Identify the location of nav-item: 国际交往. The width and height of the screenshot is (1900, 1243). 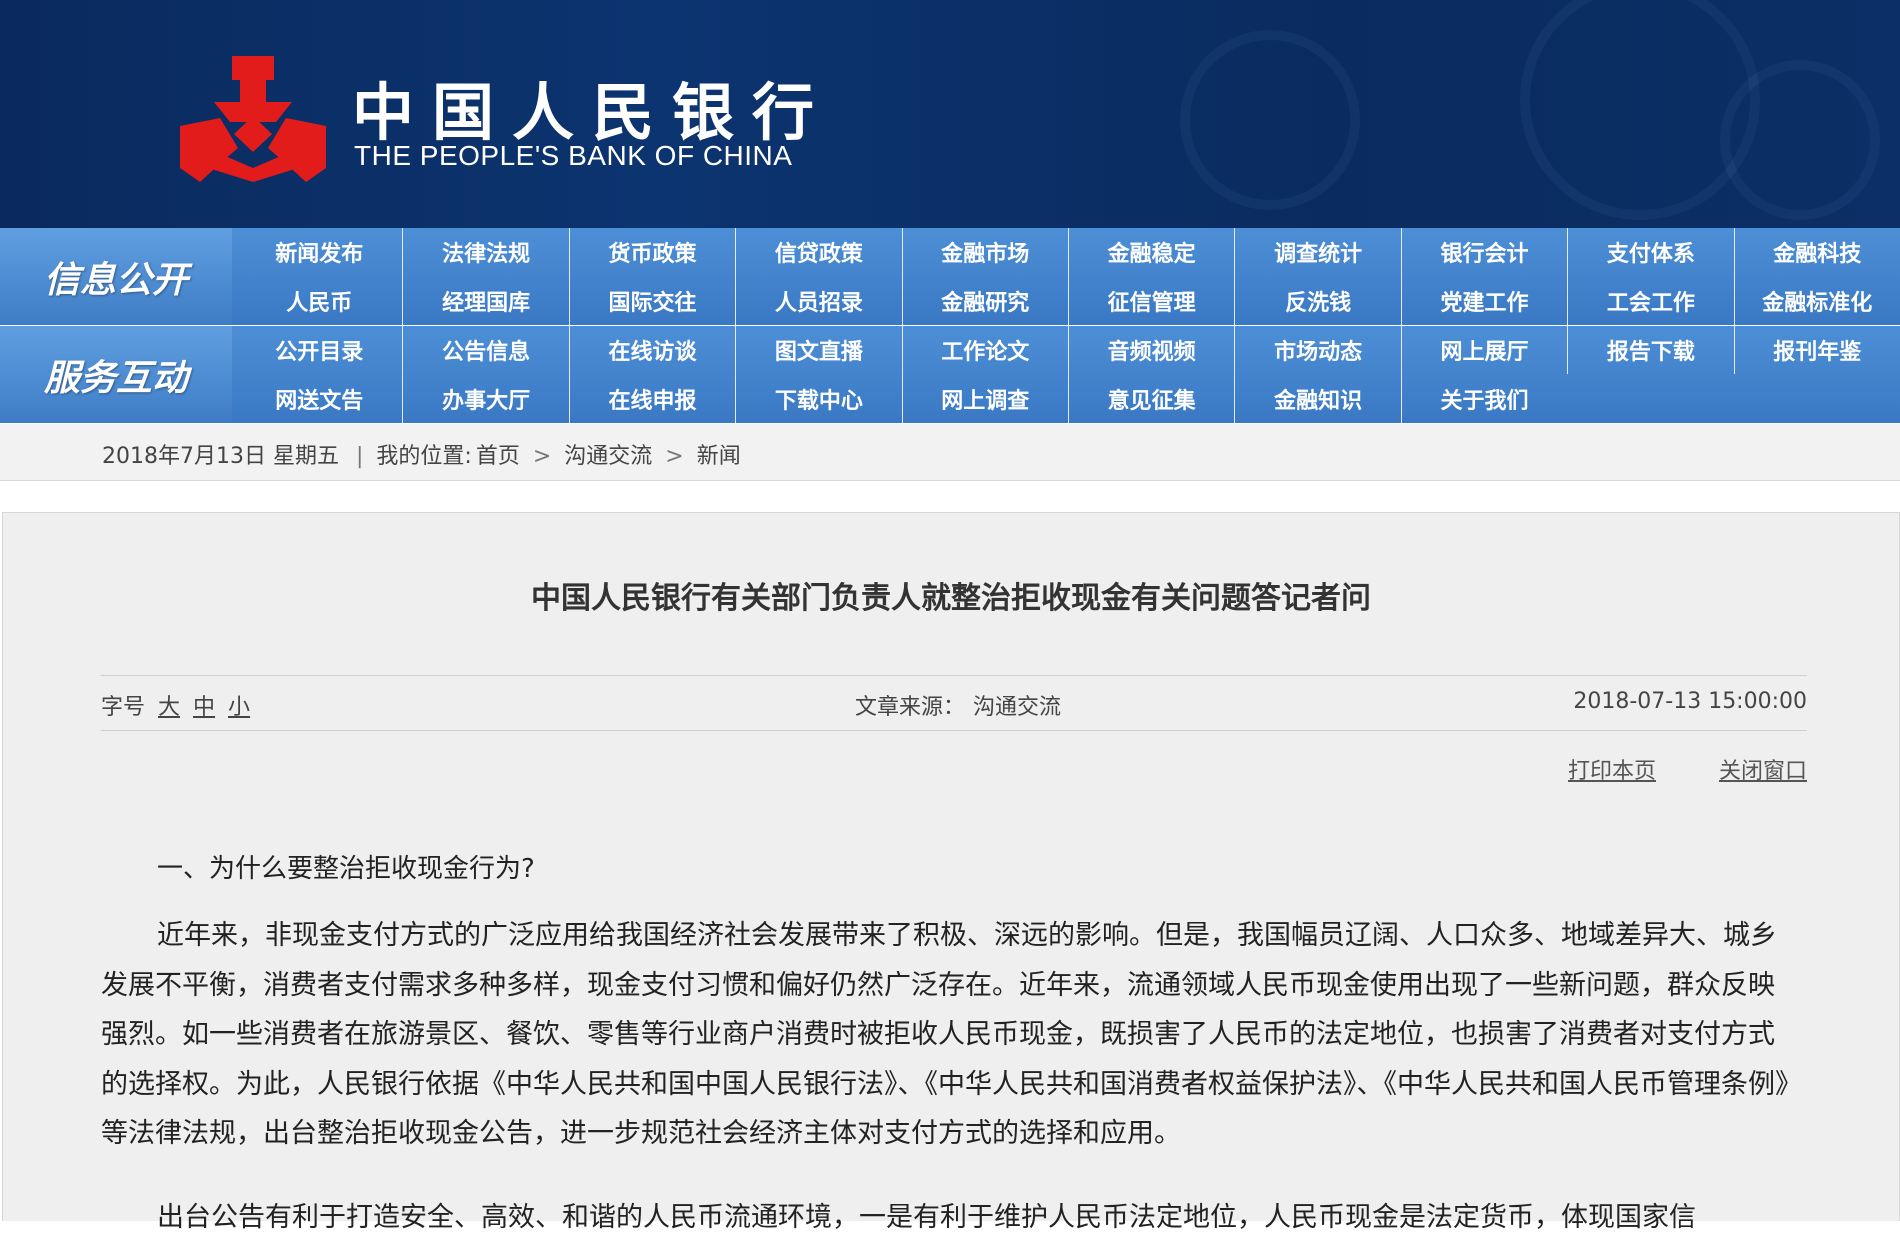
(651, 300).